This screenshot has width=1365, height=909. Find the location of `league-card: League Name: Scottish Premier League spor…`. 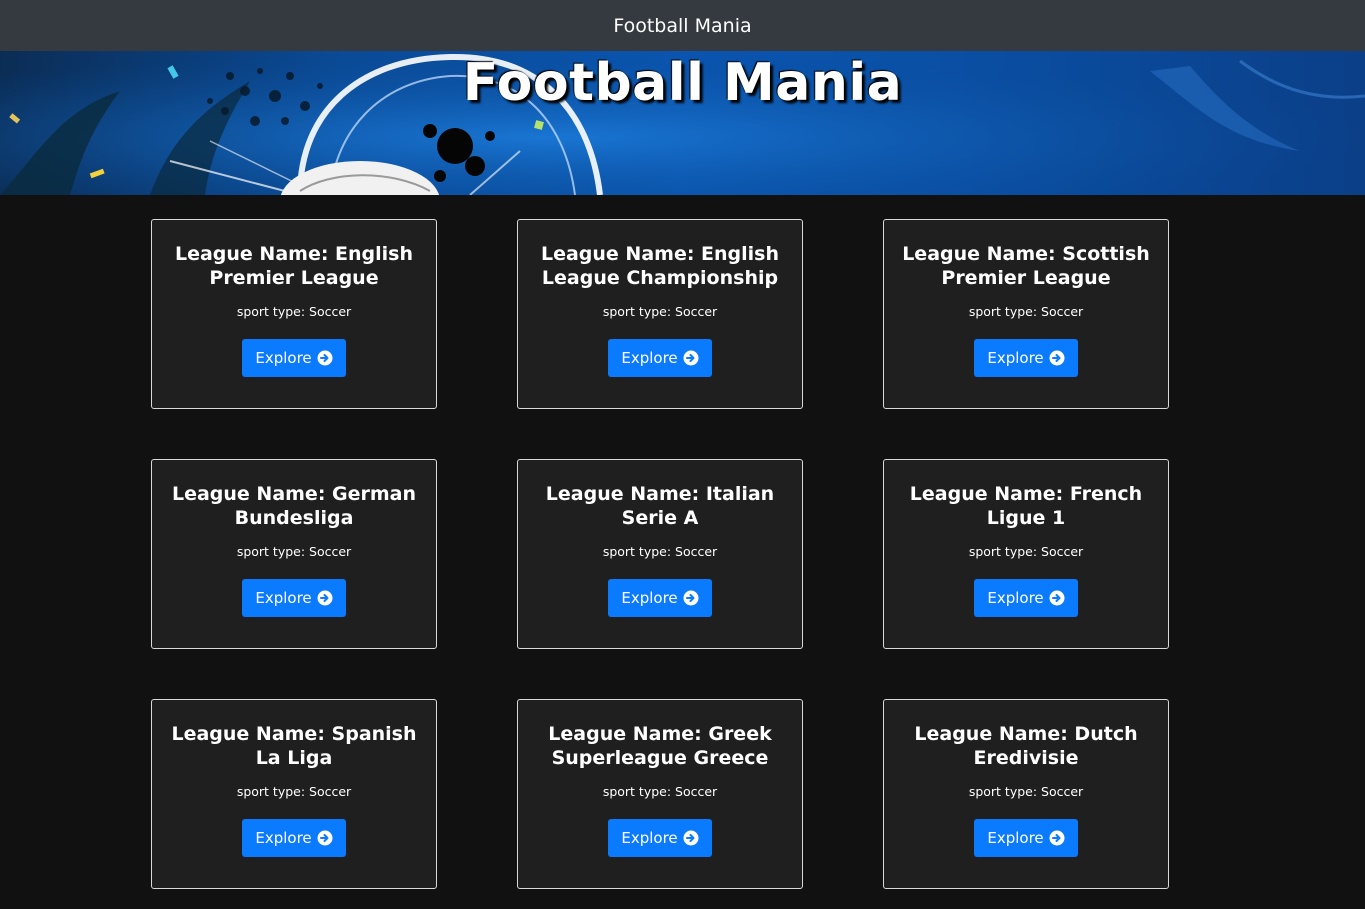

league-card: League Name: Scottish Premier League spor… is located at coordinates (1026, 314).